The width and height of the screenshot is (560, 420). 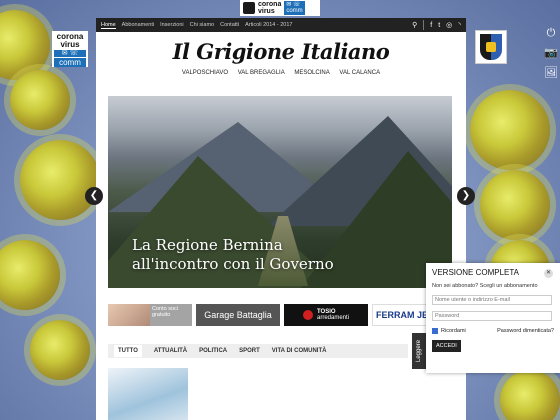 I want to click on ad-banner-tosio: TOSIO arredamenti, so click(x=326, y=315).